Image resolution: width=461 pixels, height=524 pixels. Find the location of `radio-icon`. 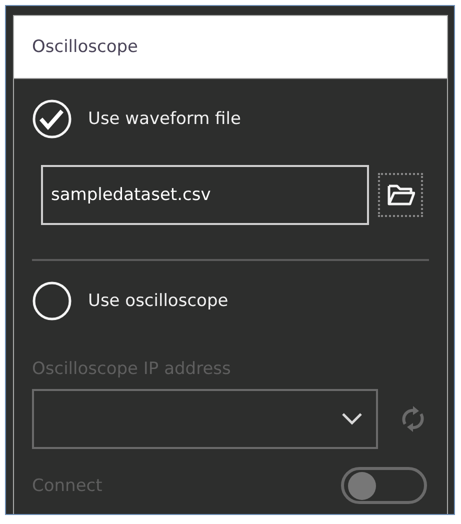

radio-icon is located at coordinates (52, 301).